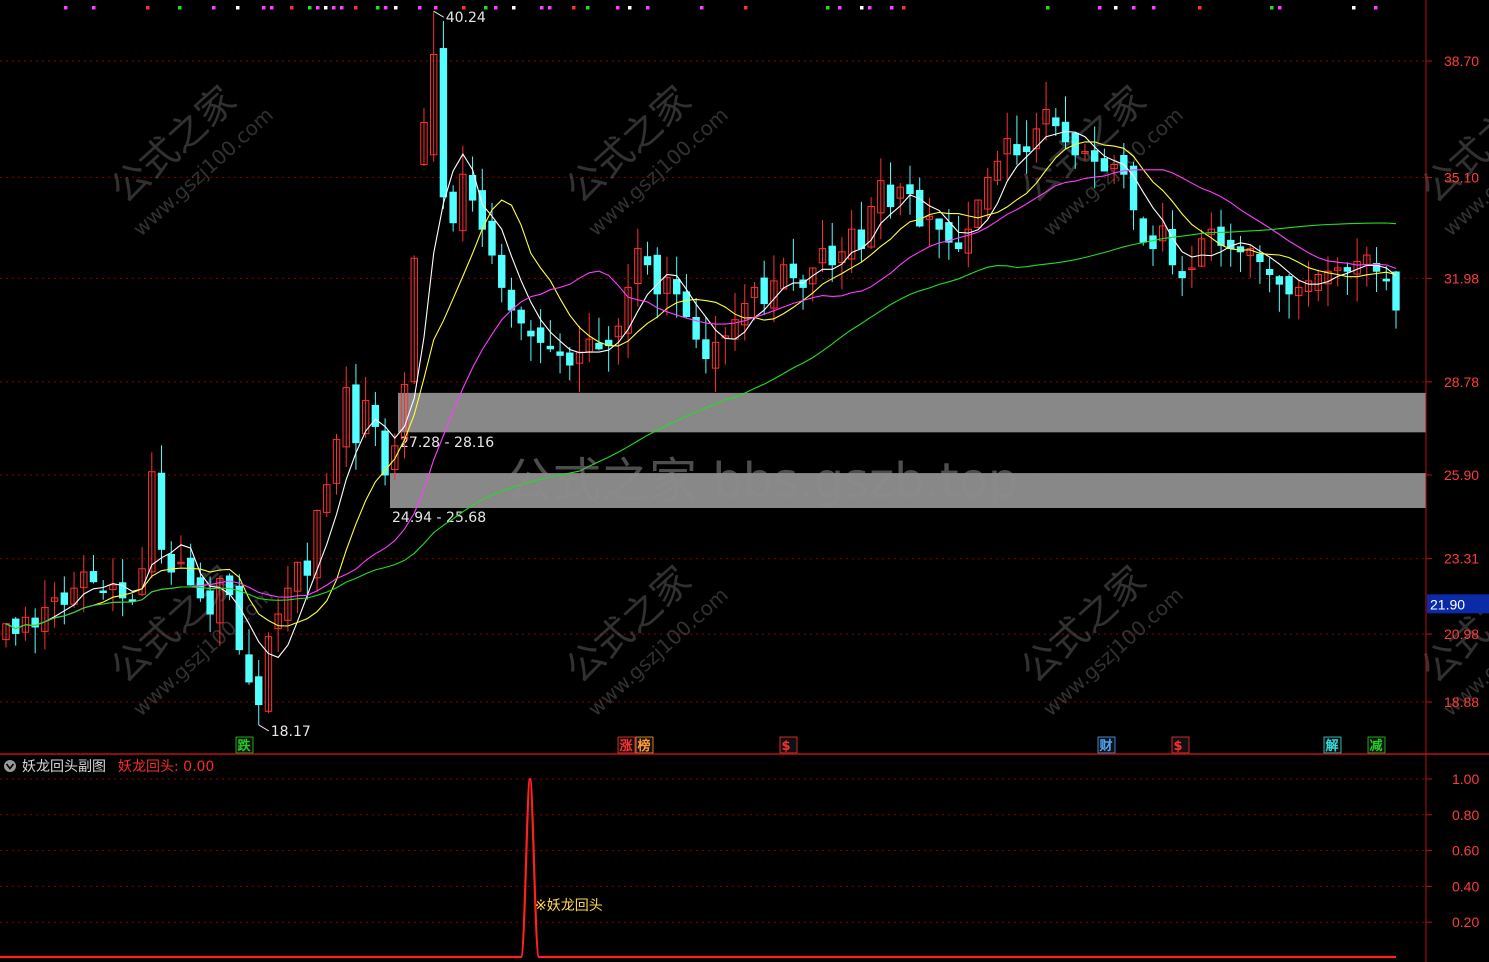 The image size is (1489, 962). Describe the element at coordinates (10, 766) in the screenshot. I see `collapse-icon` at that location.